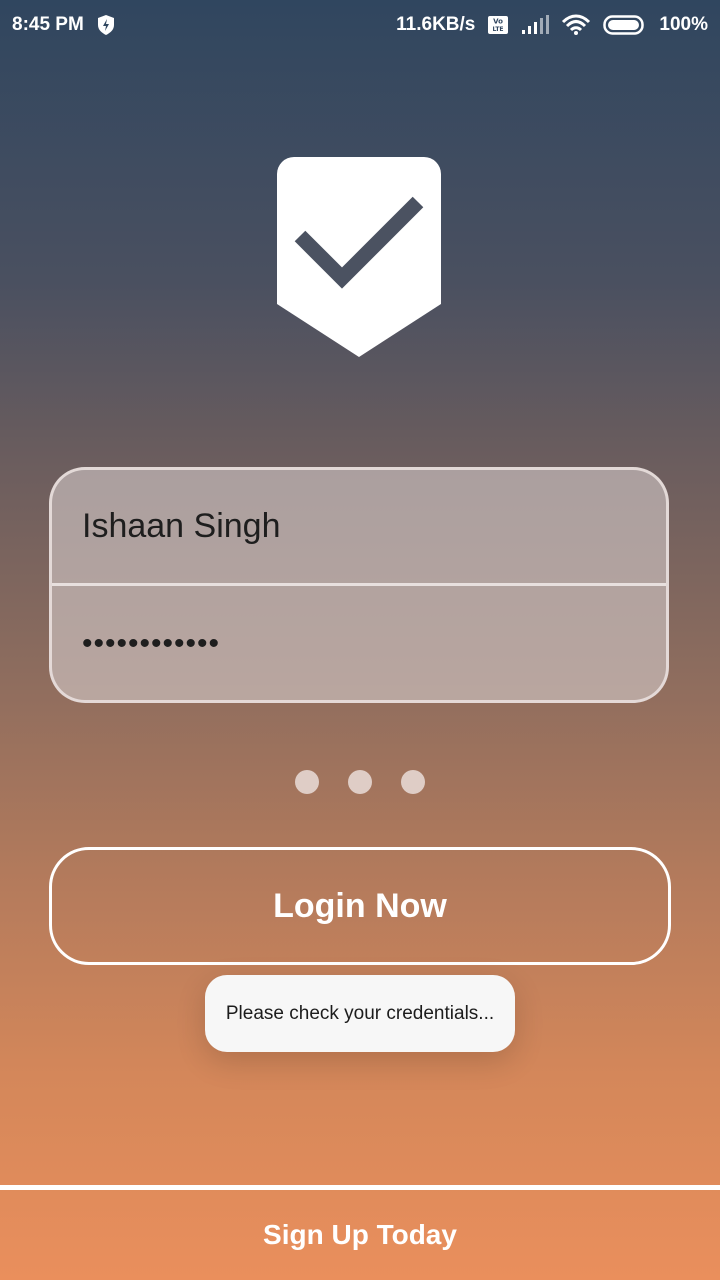  I want to click on shield-check-icon, so click(359, 257).